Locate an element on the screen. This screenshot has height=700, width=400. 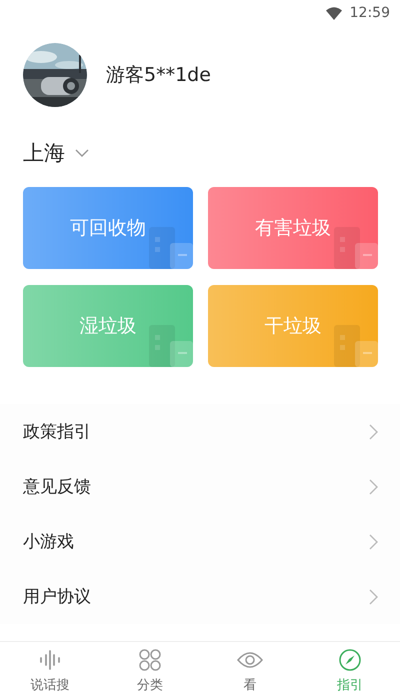
username: 游客5**1de is located at coordinates (158, 75).